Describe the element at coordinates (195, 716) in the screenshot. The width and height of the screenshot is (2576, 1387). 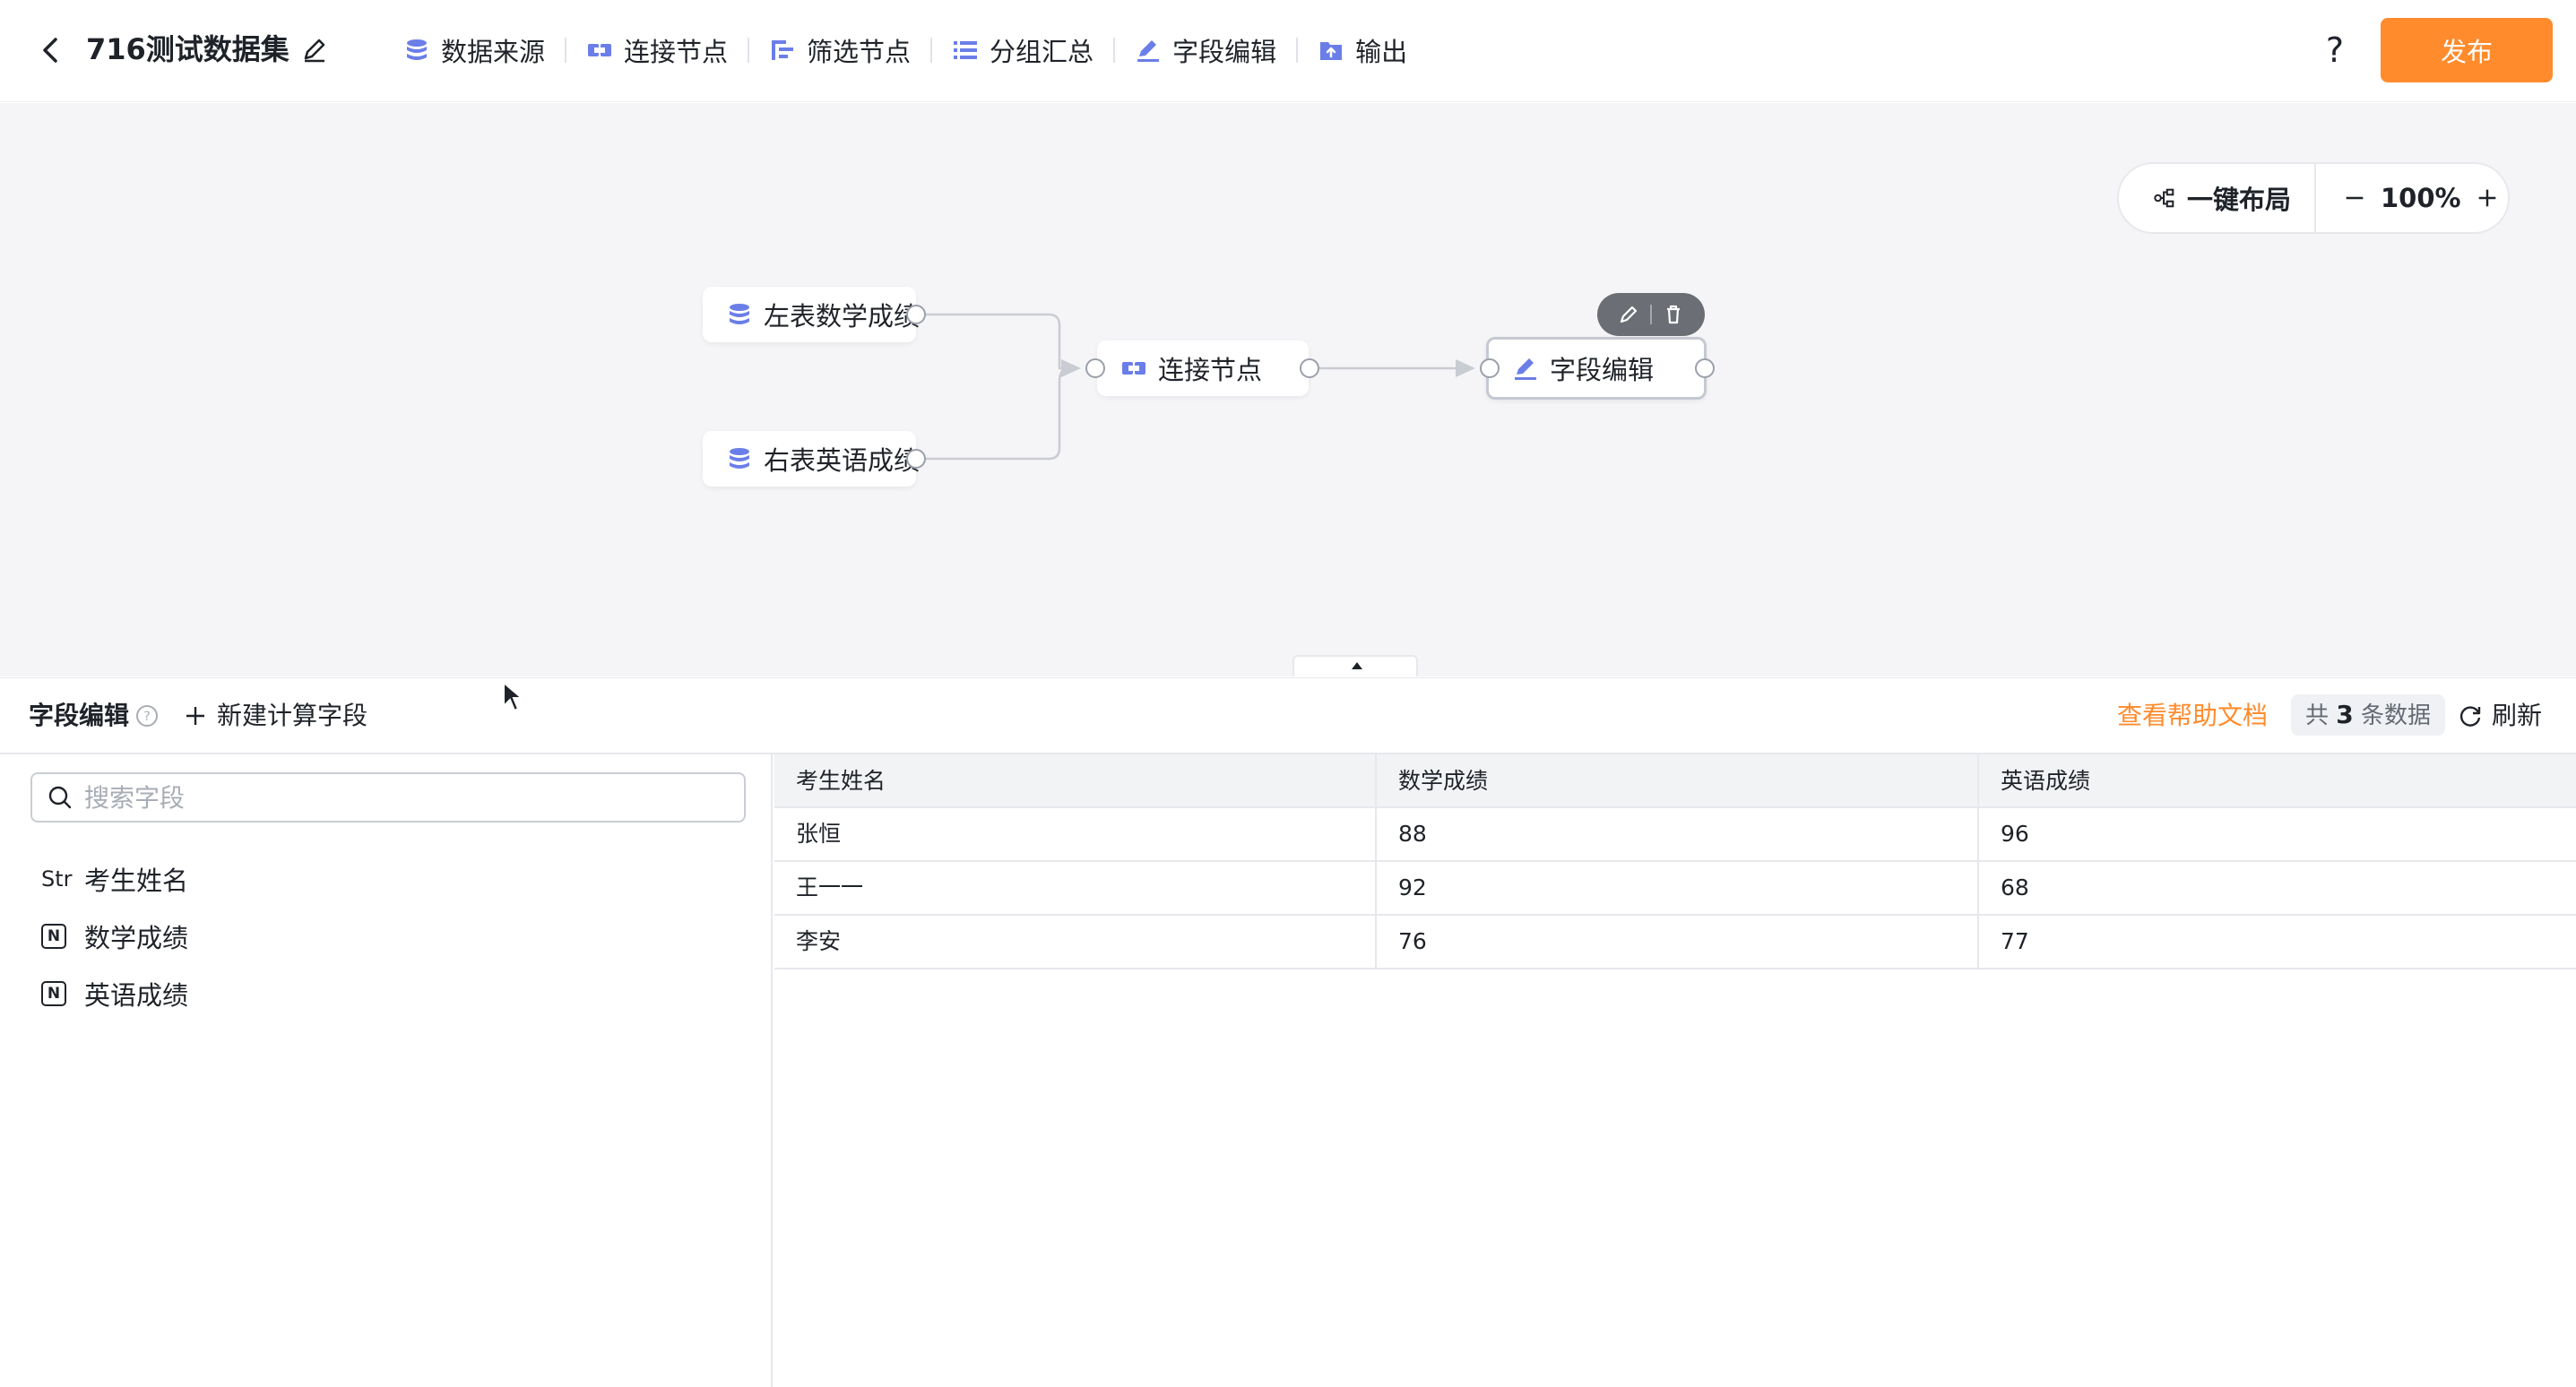
I see `plus-icon` at that location.